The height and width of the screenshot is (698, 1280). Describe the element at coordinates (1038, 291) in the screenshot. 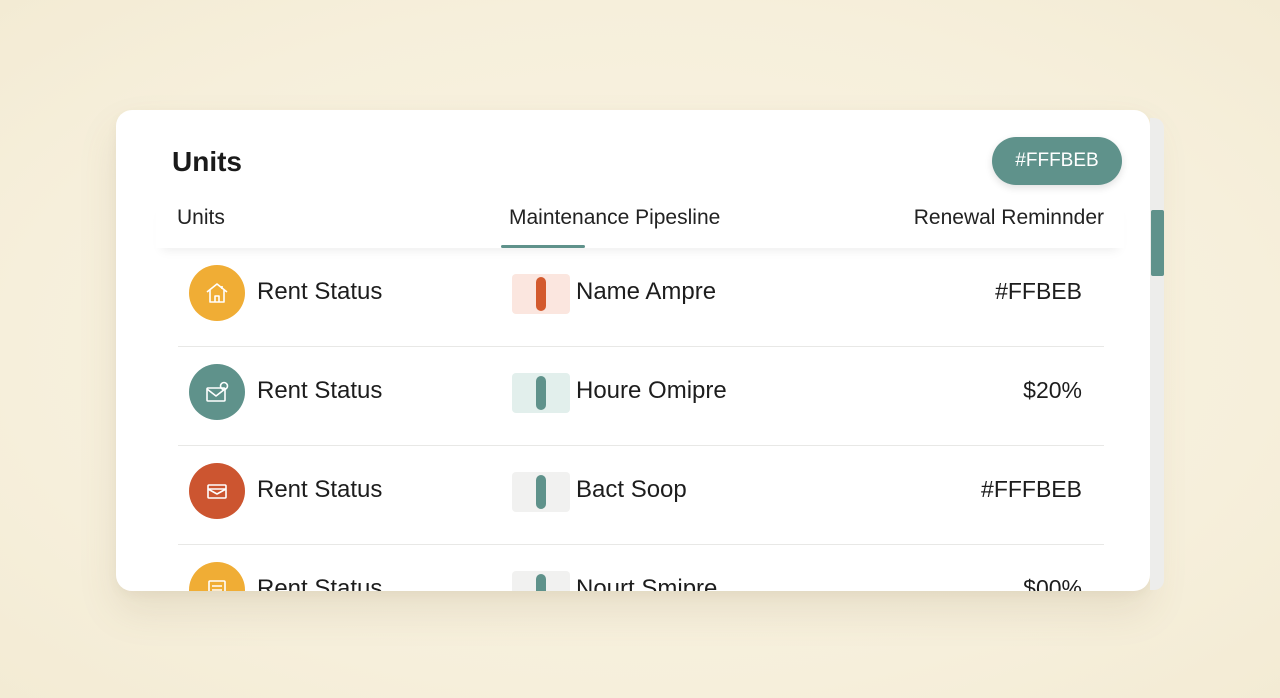

I see `item-value: #FFBEB` at that location.